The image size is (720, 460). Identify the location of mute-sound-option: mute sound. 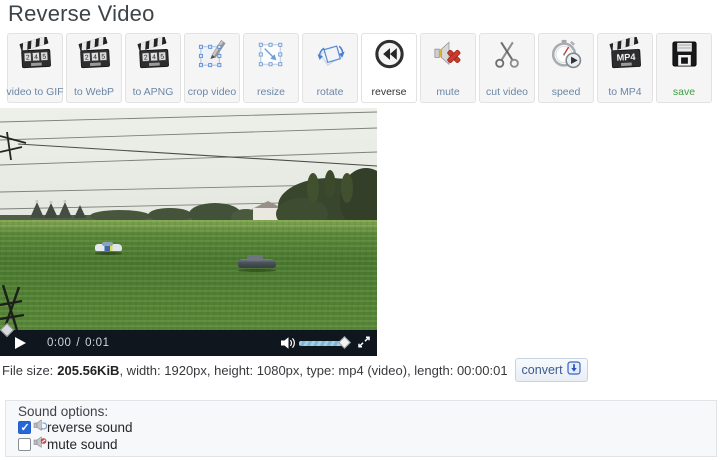
(361, 444).